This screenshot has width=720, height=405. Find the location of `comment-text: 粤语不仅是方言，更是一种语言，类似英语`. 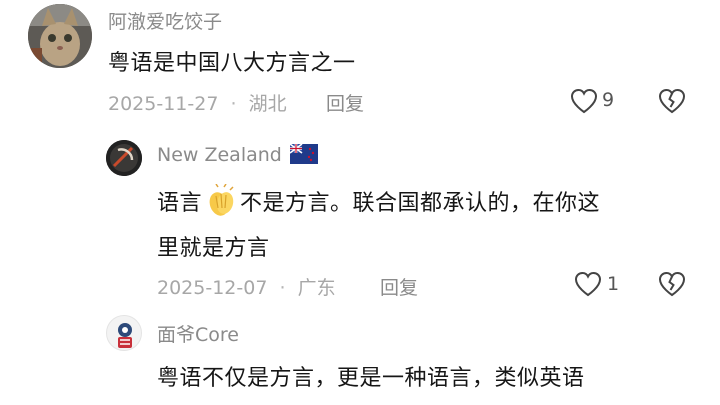

comment-text: 粤语不仅是方言，更是一种语言，类似英语 is located at coordinates (371, 378).